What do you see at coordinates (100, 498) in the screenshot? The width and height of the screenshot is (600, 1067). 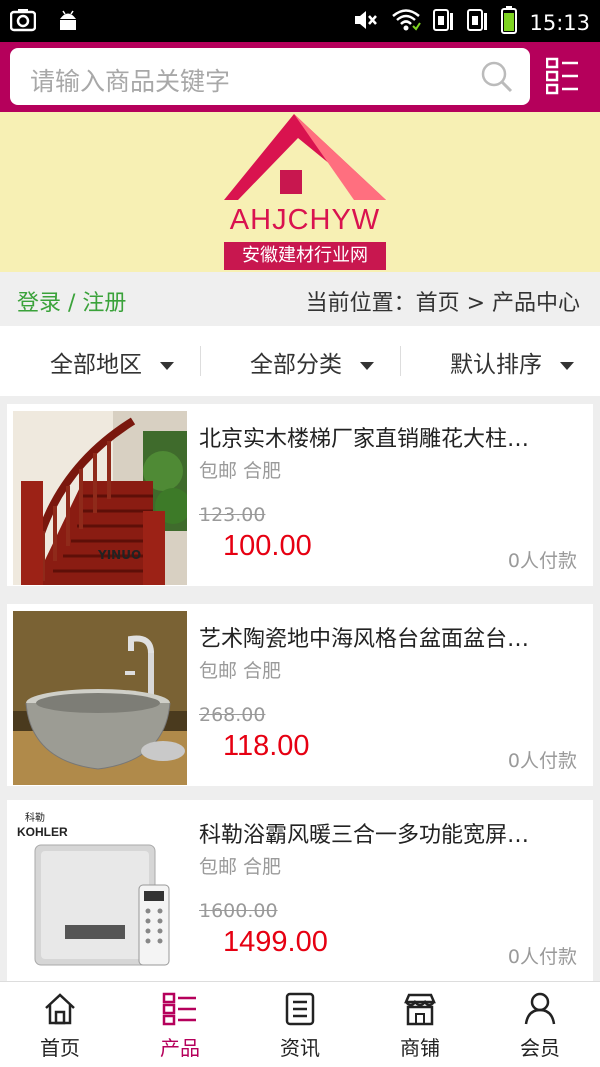 I see `product-image-staircase: YINUO` at bounding box center [100, 498].